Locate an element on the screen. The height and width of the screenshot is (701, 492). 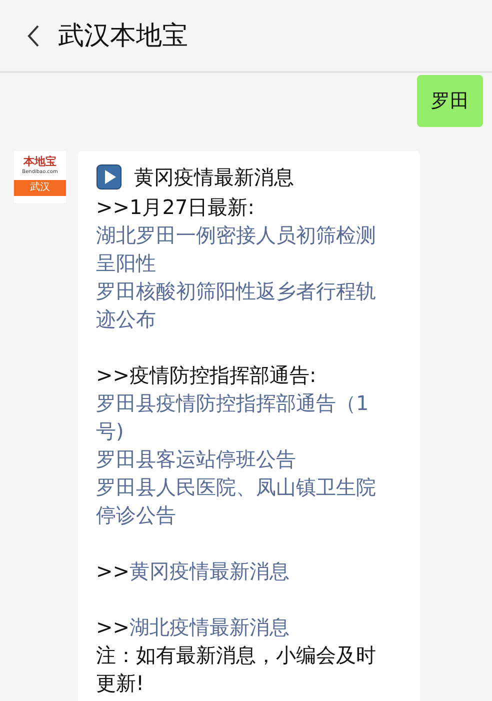
play-icon is located at coordinates (109, 177).